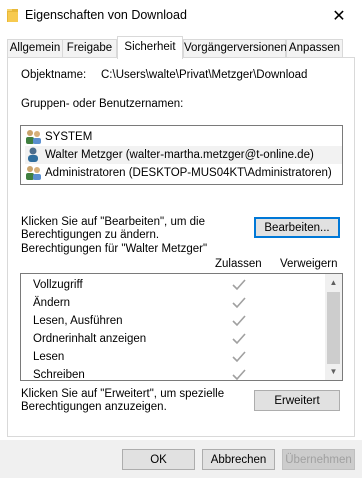 This screenshot has width=362, height=478. I want to click on permission-row: Schreiben, so click(173, 374).